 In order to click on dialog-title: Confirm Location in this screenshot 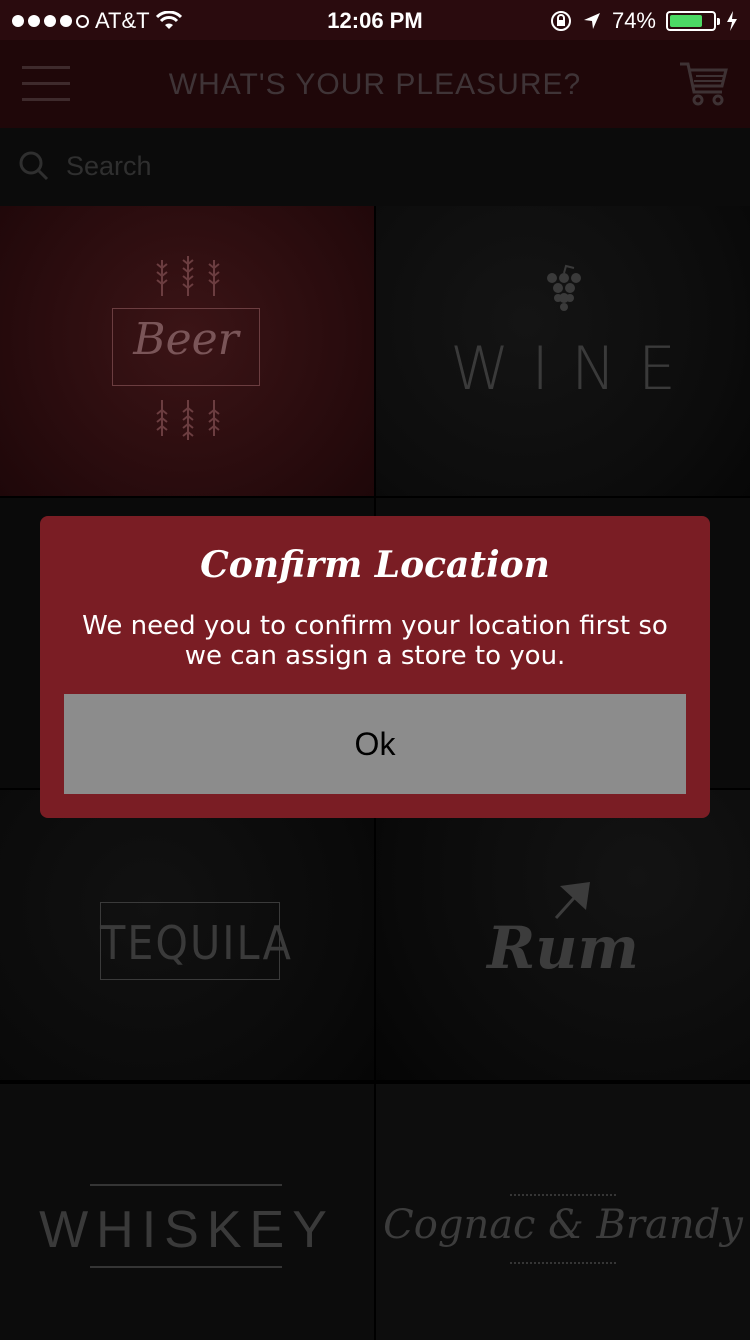, I will do `click(375, 565)`.